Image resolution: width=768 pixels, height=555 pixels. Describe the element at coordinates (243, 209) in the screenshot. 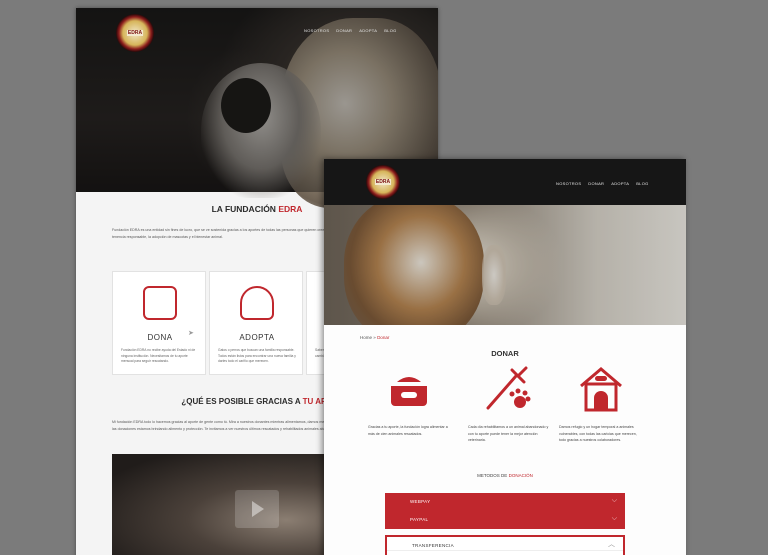

I see `title-prefix: LA FUNDACIÓN` at that location.